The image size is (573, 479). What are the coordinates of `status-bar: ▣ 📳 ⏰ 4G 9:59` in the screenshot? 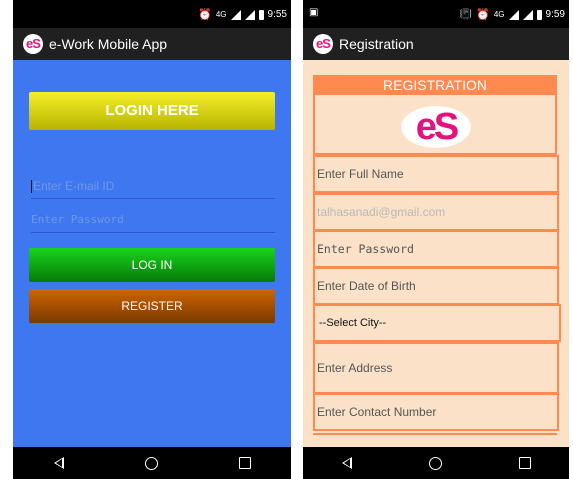 It's located at (436, 14).